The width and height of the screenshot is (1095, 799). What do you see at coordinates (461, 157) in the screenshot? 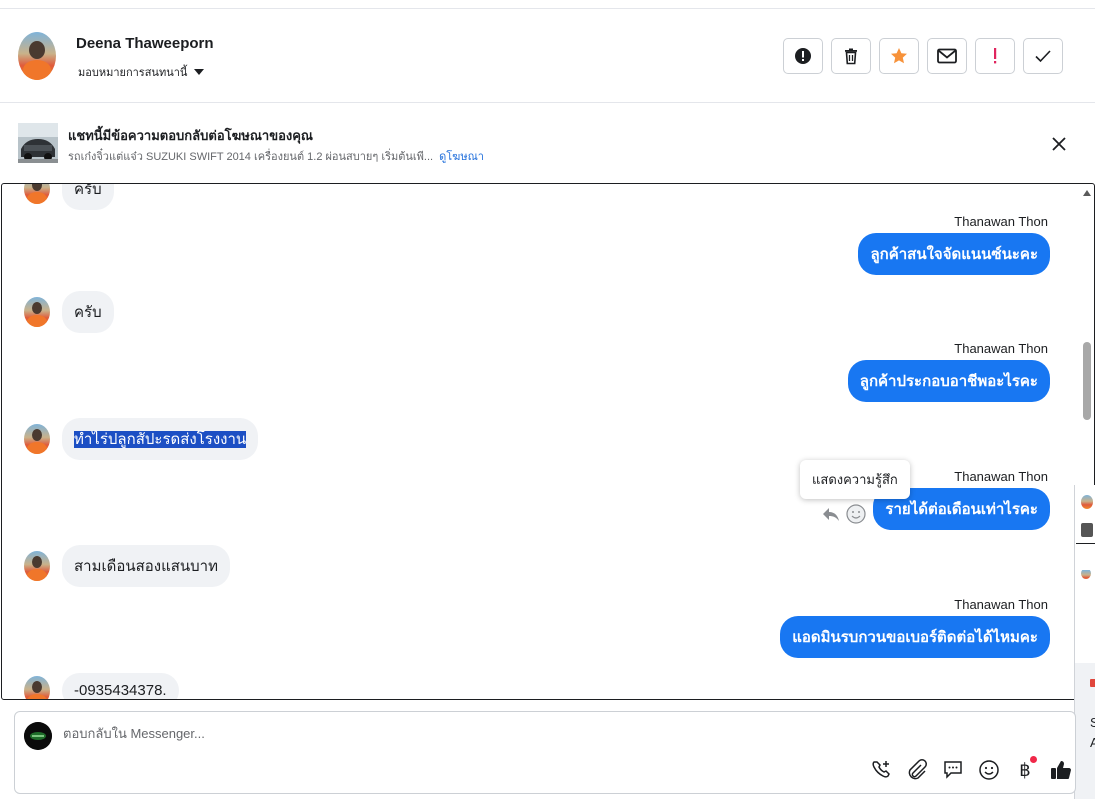
I see `view-ad-link: ดูโฆษณา` at bounding box center [461, 157].